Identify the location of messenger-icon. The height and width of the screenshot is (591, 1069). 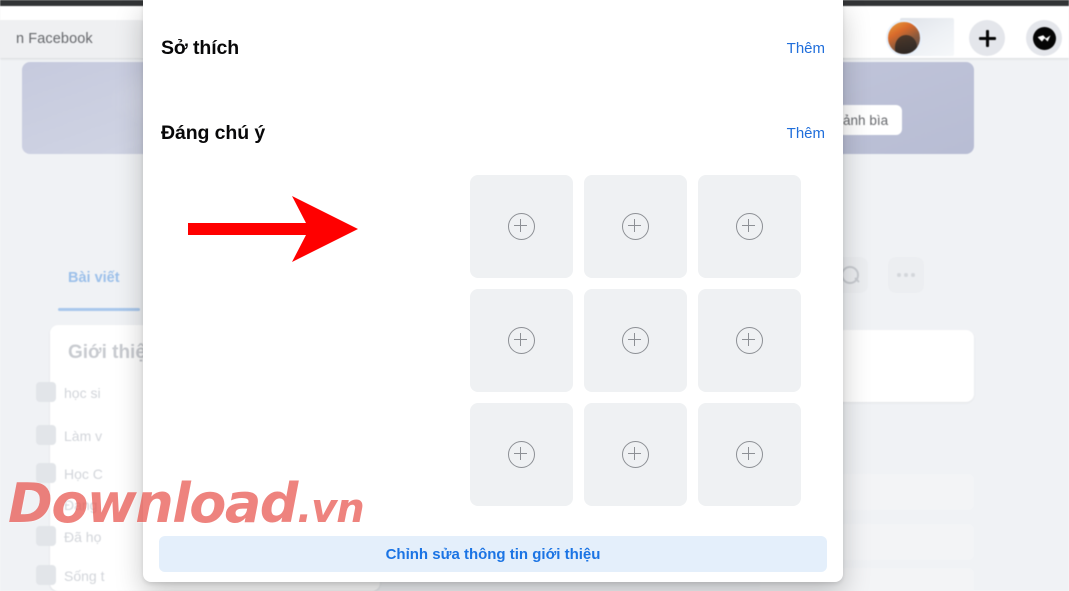
(1044, 38).